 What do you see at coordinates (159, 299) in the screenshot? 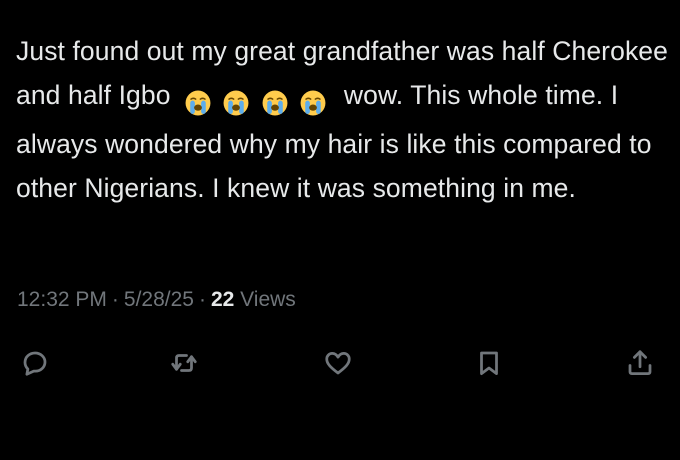
I see `tweet-date: 5/28/25` at bounding box center [159, 299].